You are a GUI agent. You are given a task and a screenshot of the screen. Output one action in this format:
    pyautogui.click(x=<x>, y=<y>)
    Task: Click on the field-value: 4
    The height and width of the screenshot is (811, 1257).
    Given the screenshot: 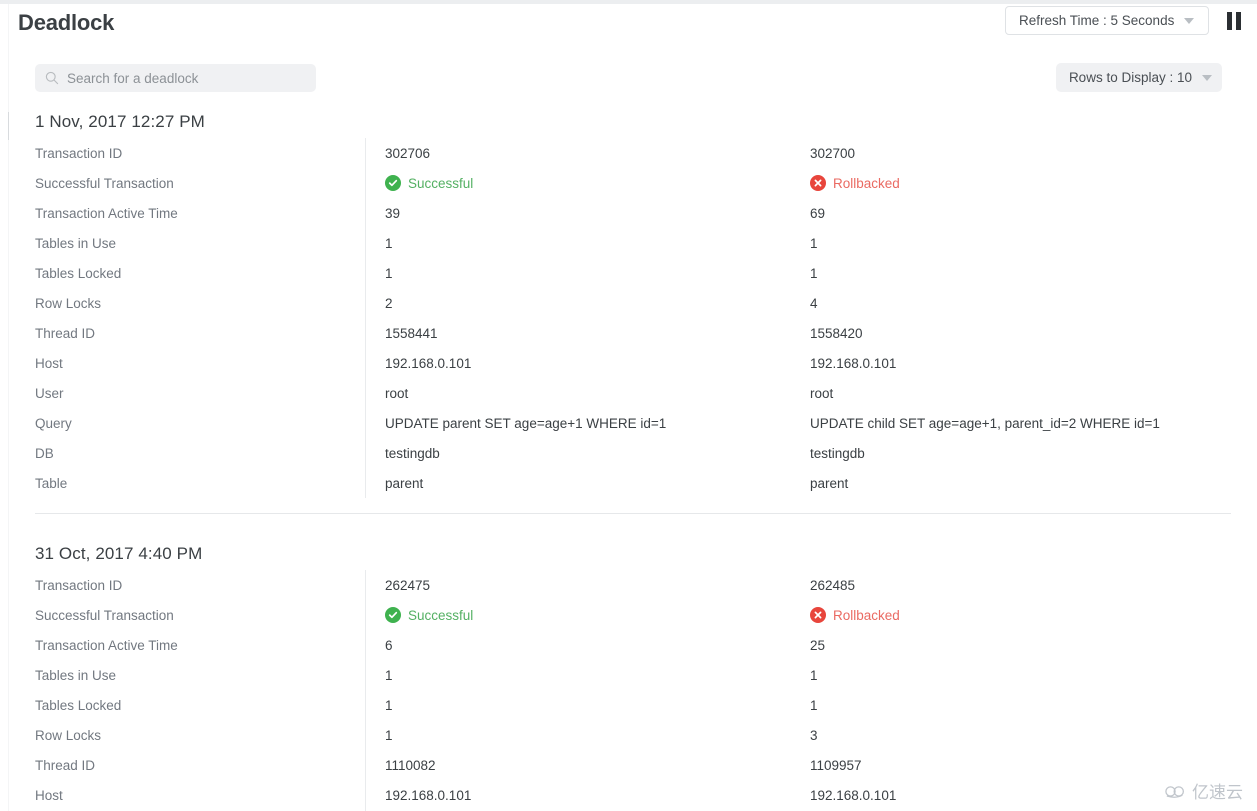 What is the action you would take?
    pyautogui.click(x=814, y=303)
    